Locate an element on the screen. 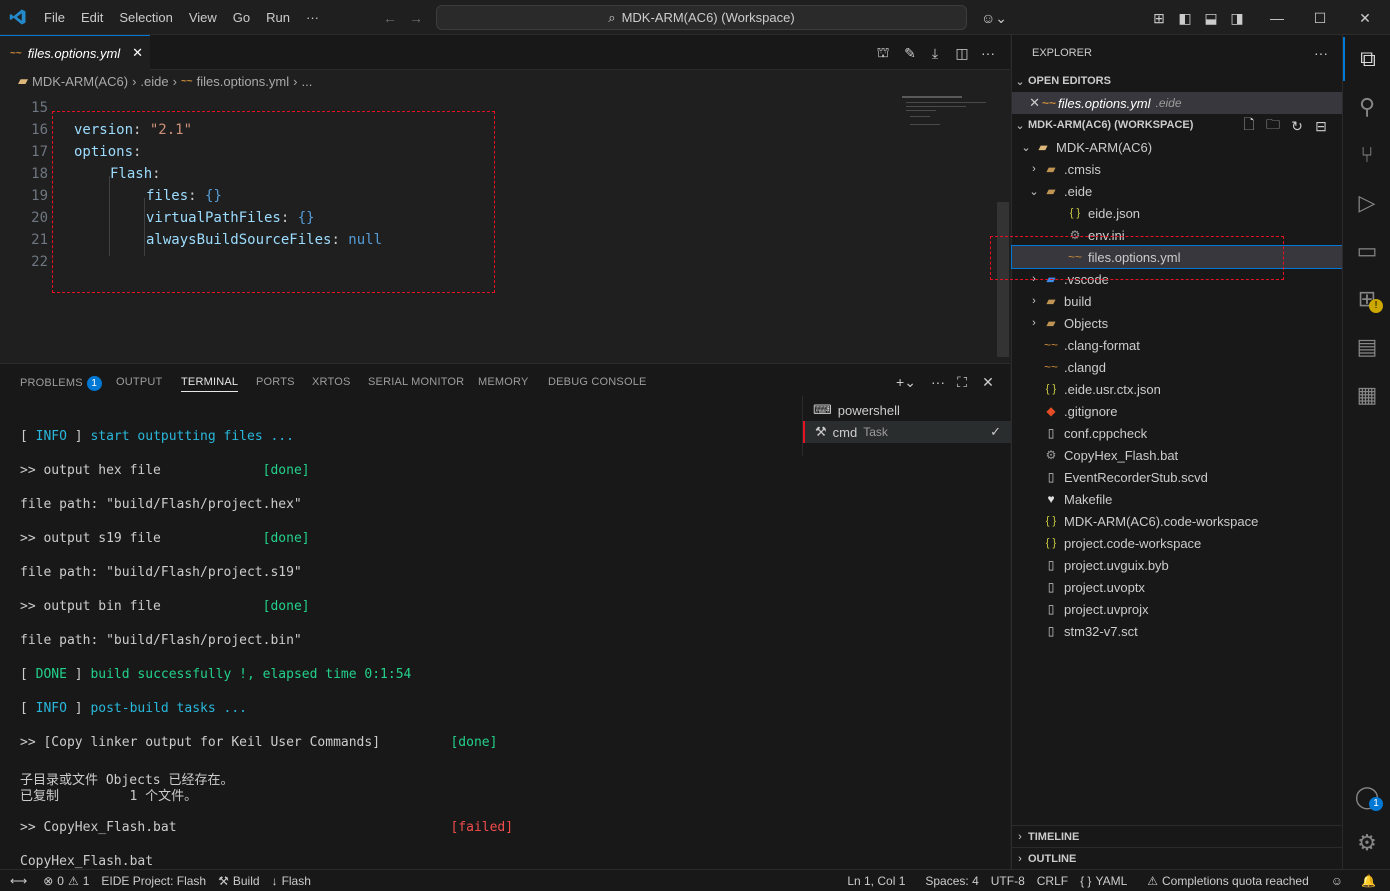  tab-problems: PROBLEMS 1 is located at coordinates (61, 383).